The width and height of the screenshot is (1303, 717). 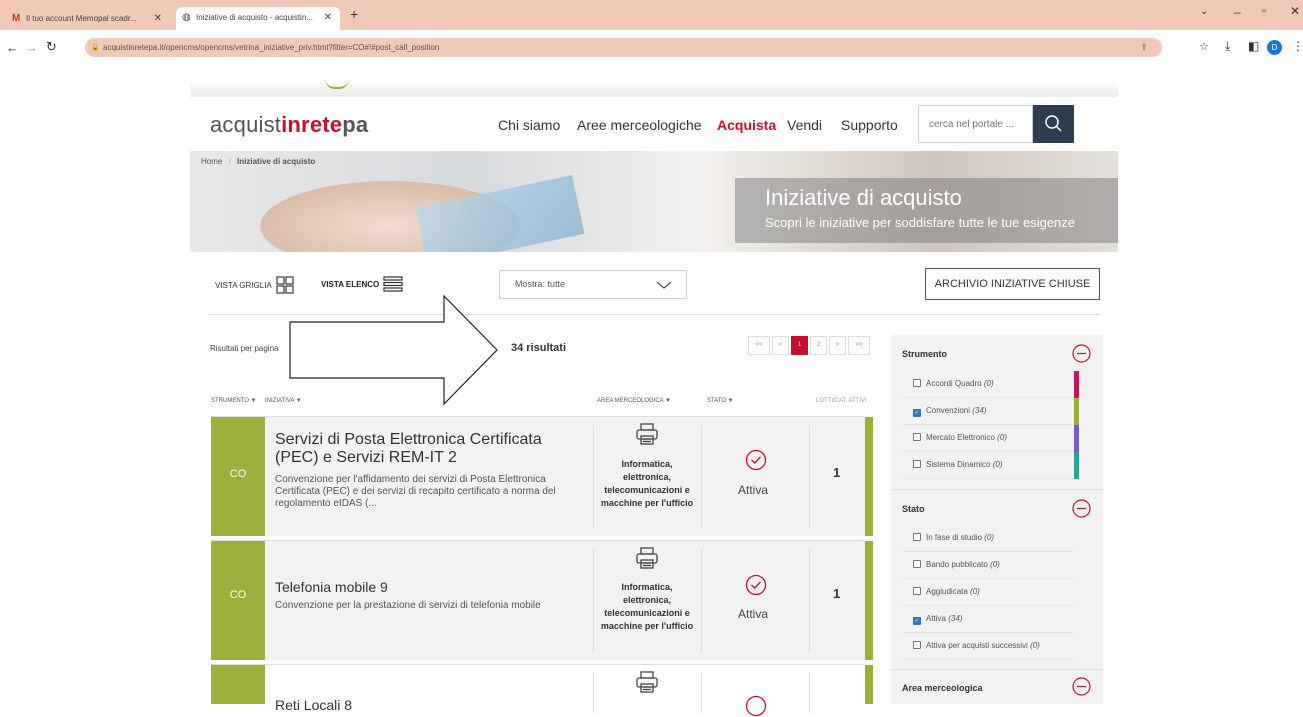 I want to click on menu-icon: ⋮, so click(x=1297, y=46).